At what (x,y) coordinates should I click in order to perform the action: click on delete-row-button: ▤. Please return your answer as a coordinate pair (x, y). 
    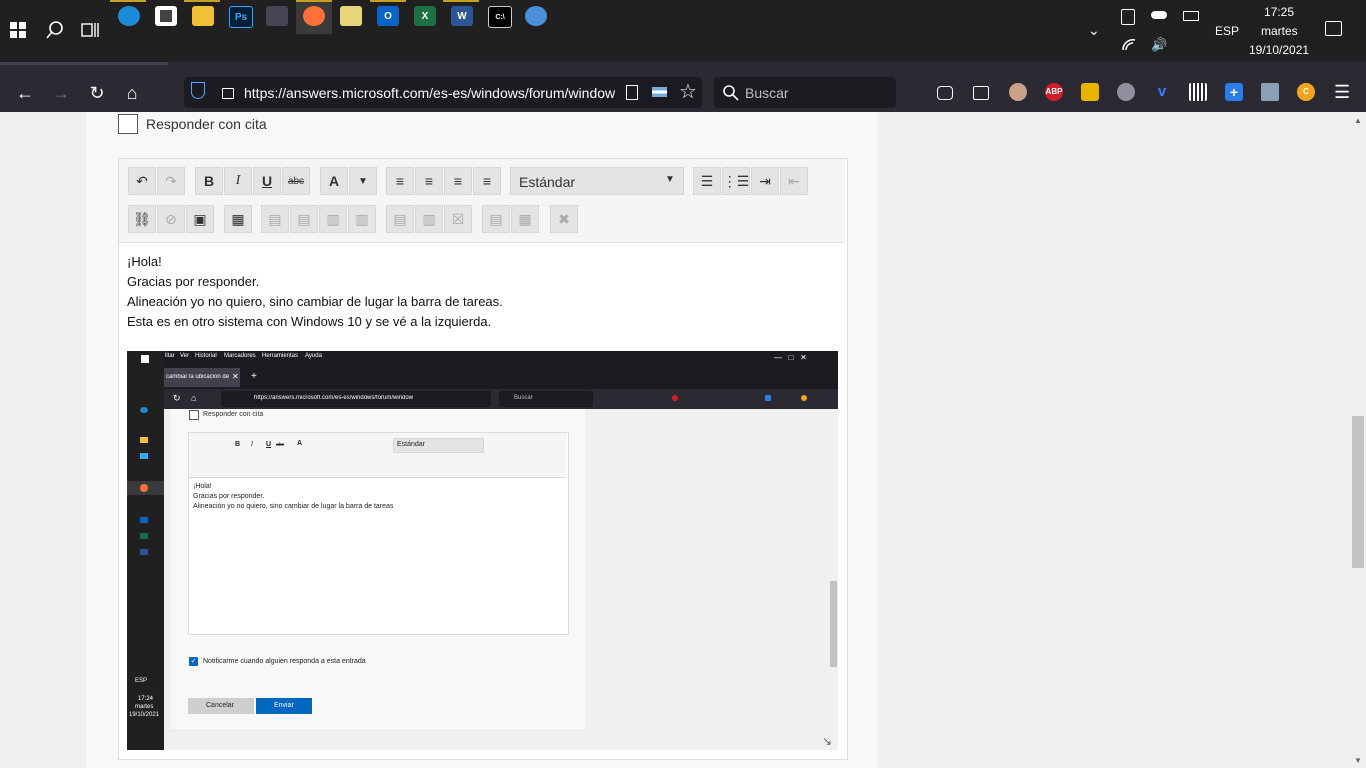
    Looking at the image, I should click on (400, 219).